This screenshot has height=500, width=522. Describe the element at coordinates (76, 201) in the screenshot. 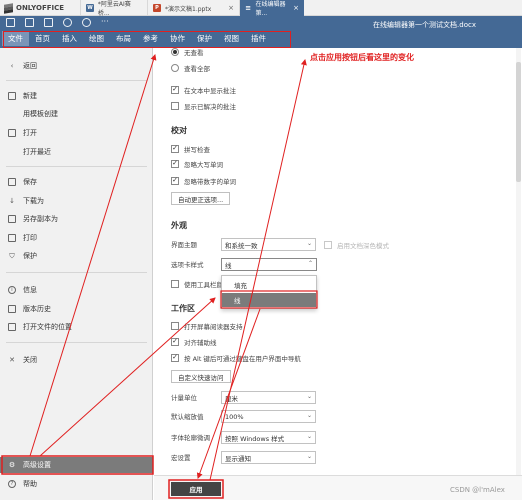

I see `menu-download-as: ↓ 下载为` at that location.